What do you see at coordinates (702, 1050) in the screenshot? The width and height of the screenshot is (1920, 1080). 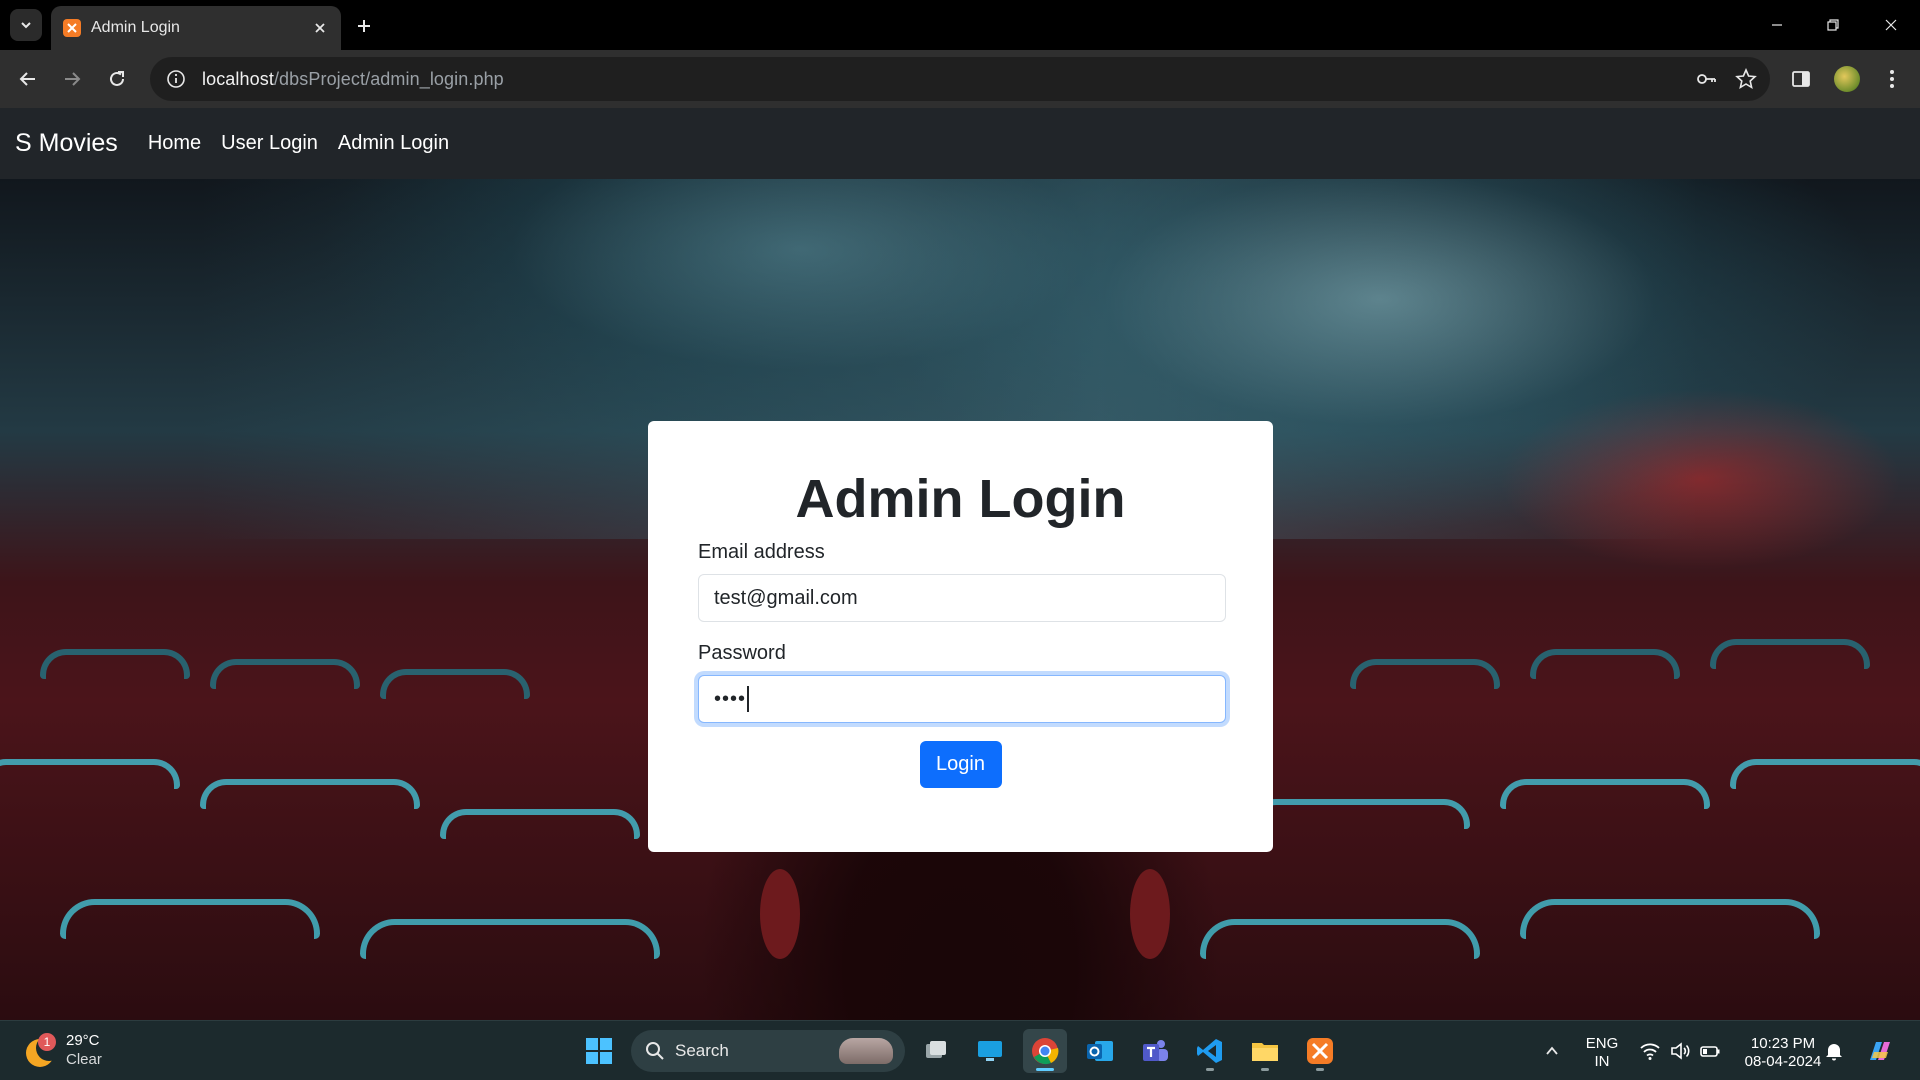 I see `search-label: Search` at bounding box center [702, 1050].